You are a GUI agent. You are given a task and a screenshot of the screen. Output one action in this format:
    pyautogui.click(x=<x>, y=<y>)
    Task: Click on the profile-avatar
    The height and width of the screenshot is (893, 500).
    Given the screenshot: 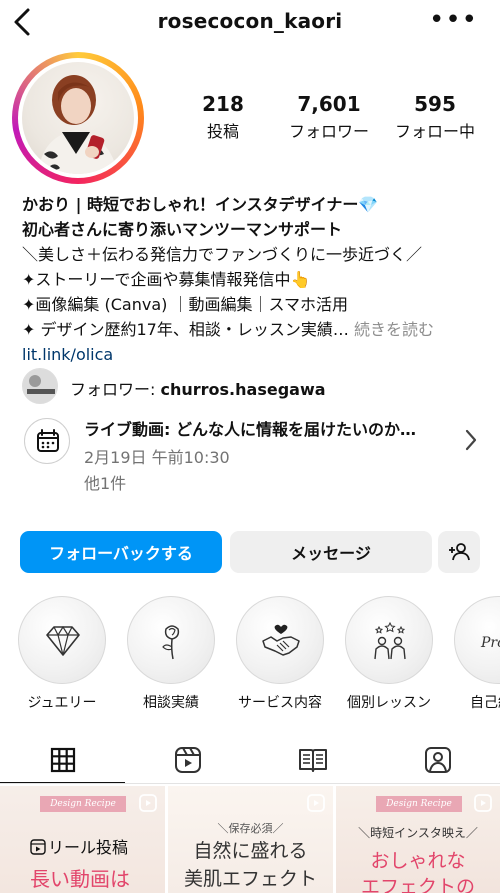 What is the action you would take?
    pyautogui.click(x=78, y=118)
    